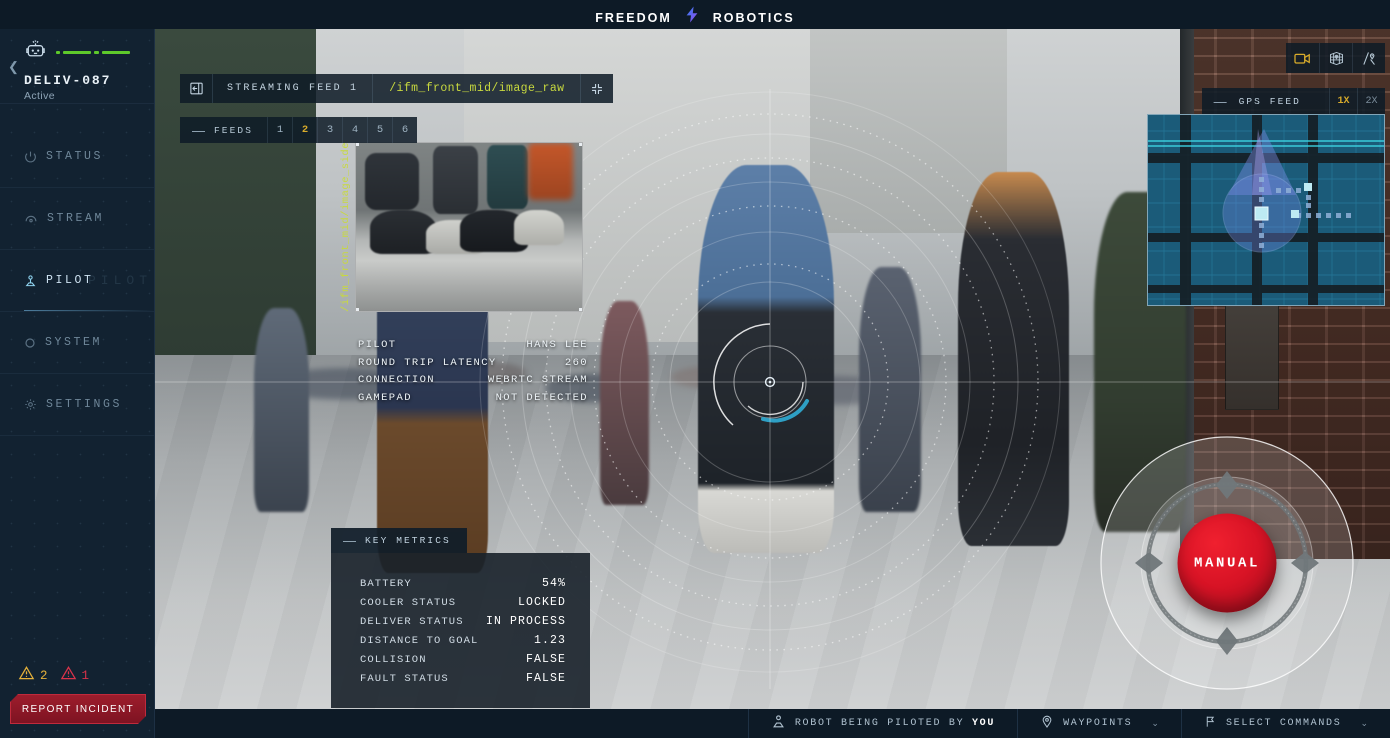 This screenshot has height=738, width=1390. Describe the element at coordinates (293, 88) in the screenshot. I see `streaming-feed-title: STREAMING FEED 1` at that location.